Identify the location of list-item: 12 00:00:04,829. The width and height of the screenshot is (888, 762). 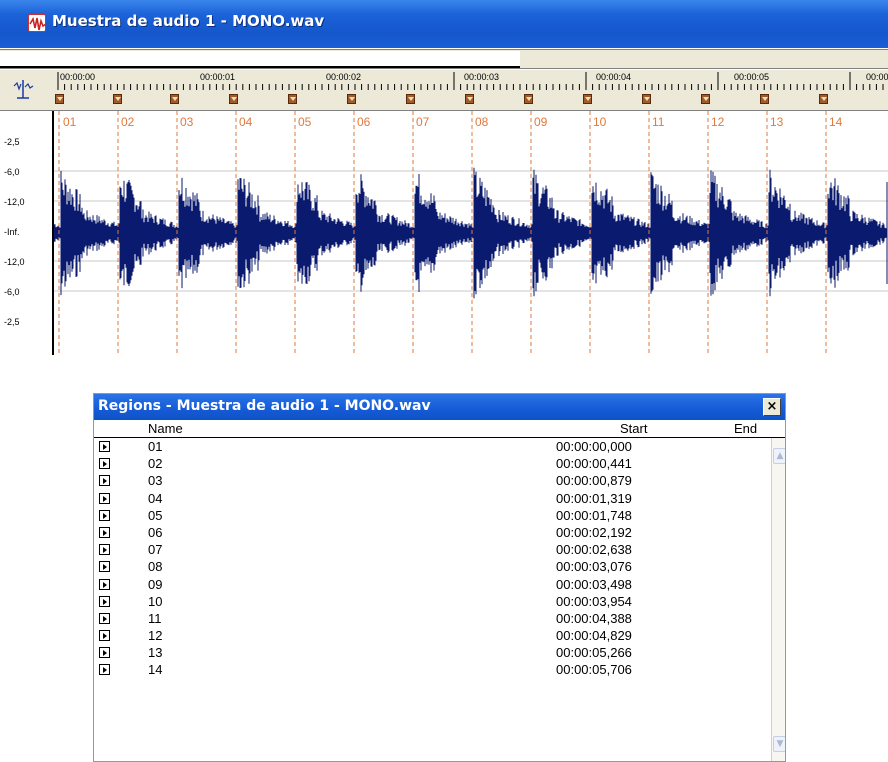
(434, 636).